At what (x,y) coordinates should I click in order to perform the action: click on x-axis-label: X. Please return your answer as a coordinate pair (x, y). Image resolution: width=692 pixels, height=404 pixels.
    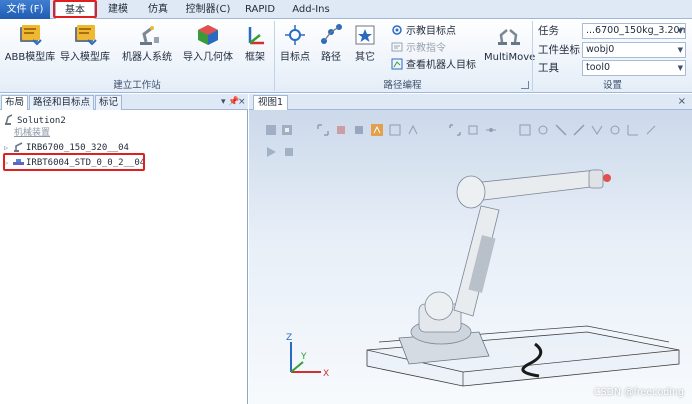
    Looking at the image, I should click on (326, 374).